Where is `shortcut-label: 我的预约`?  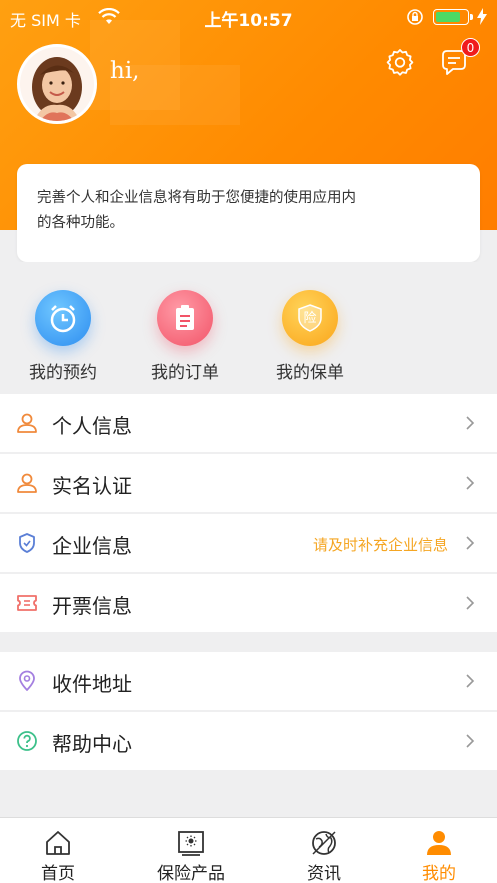 shortcut-label: 我的预约 is located at coordinates (63, 373).